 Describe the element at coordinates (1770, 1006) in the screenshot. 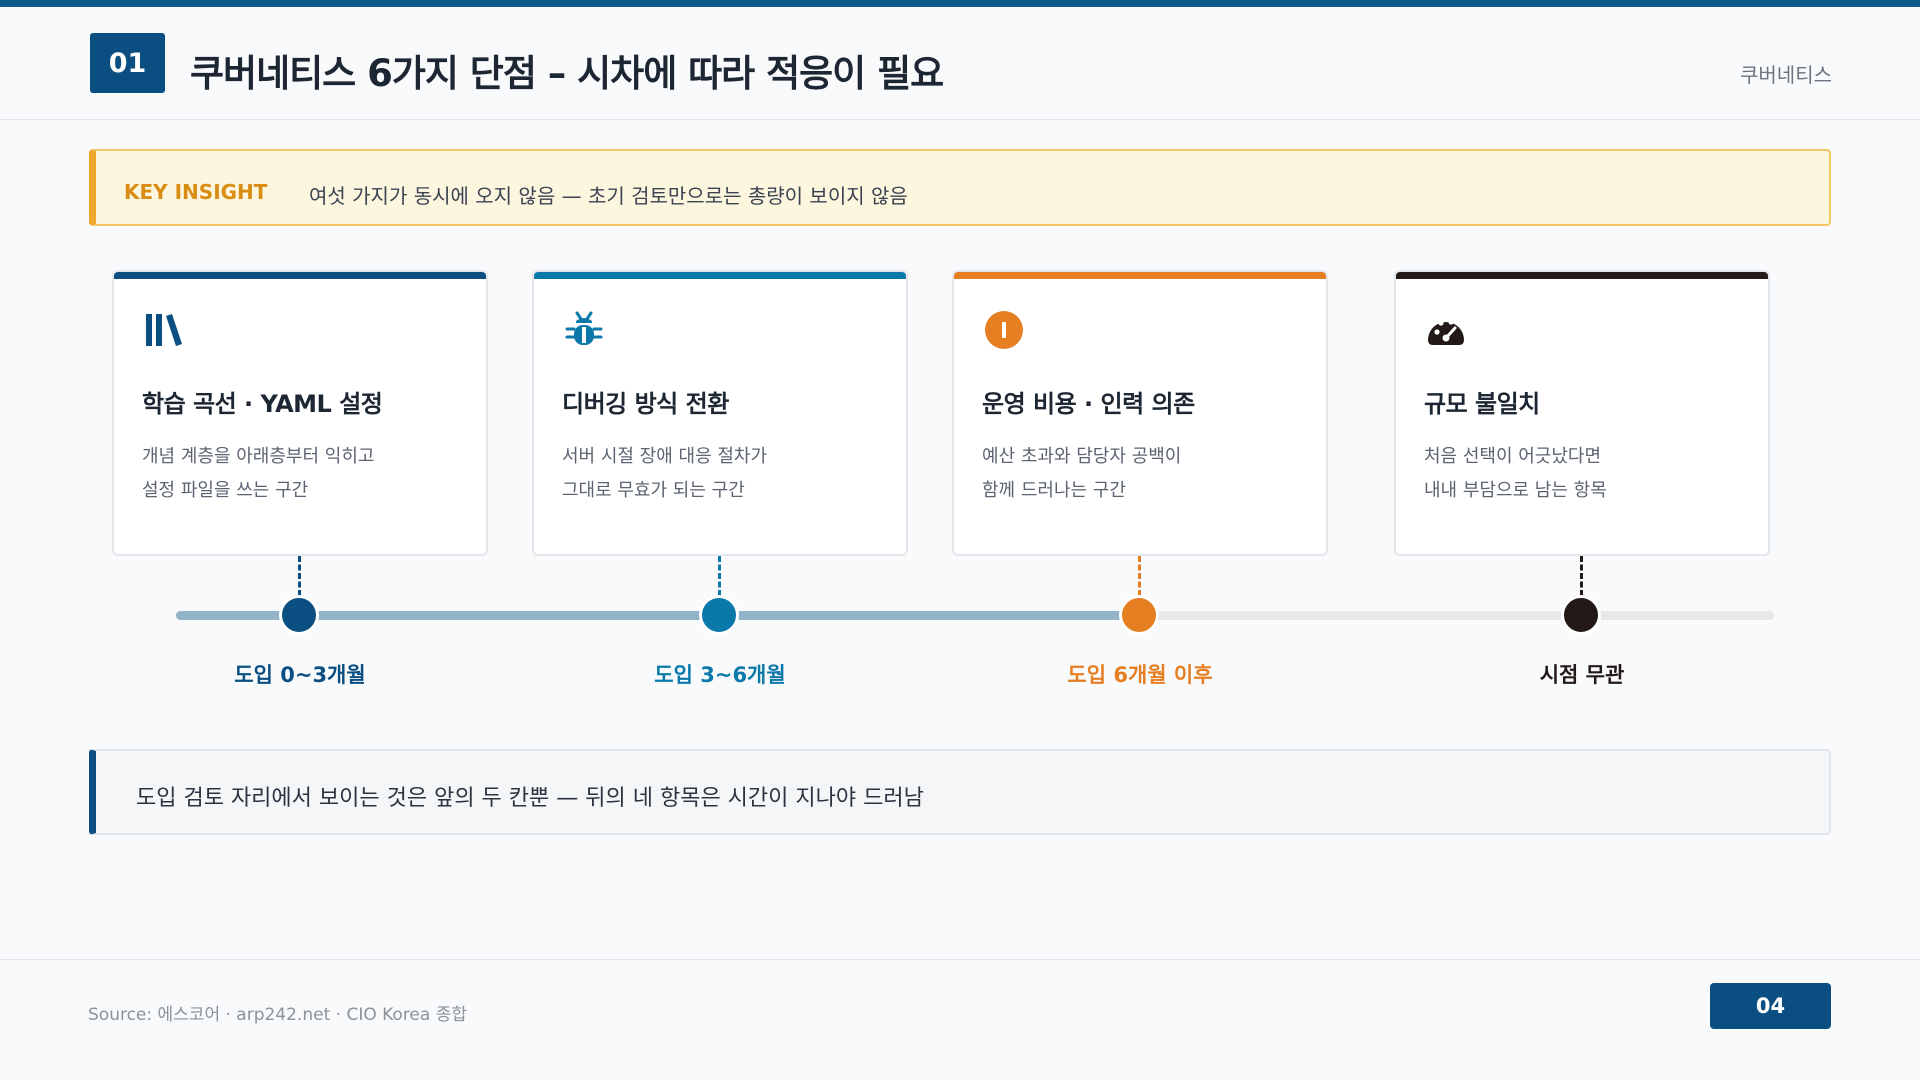

I see `page-number-badge: 04` at that location.